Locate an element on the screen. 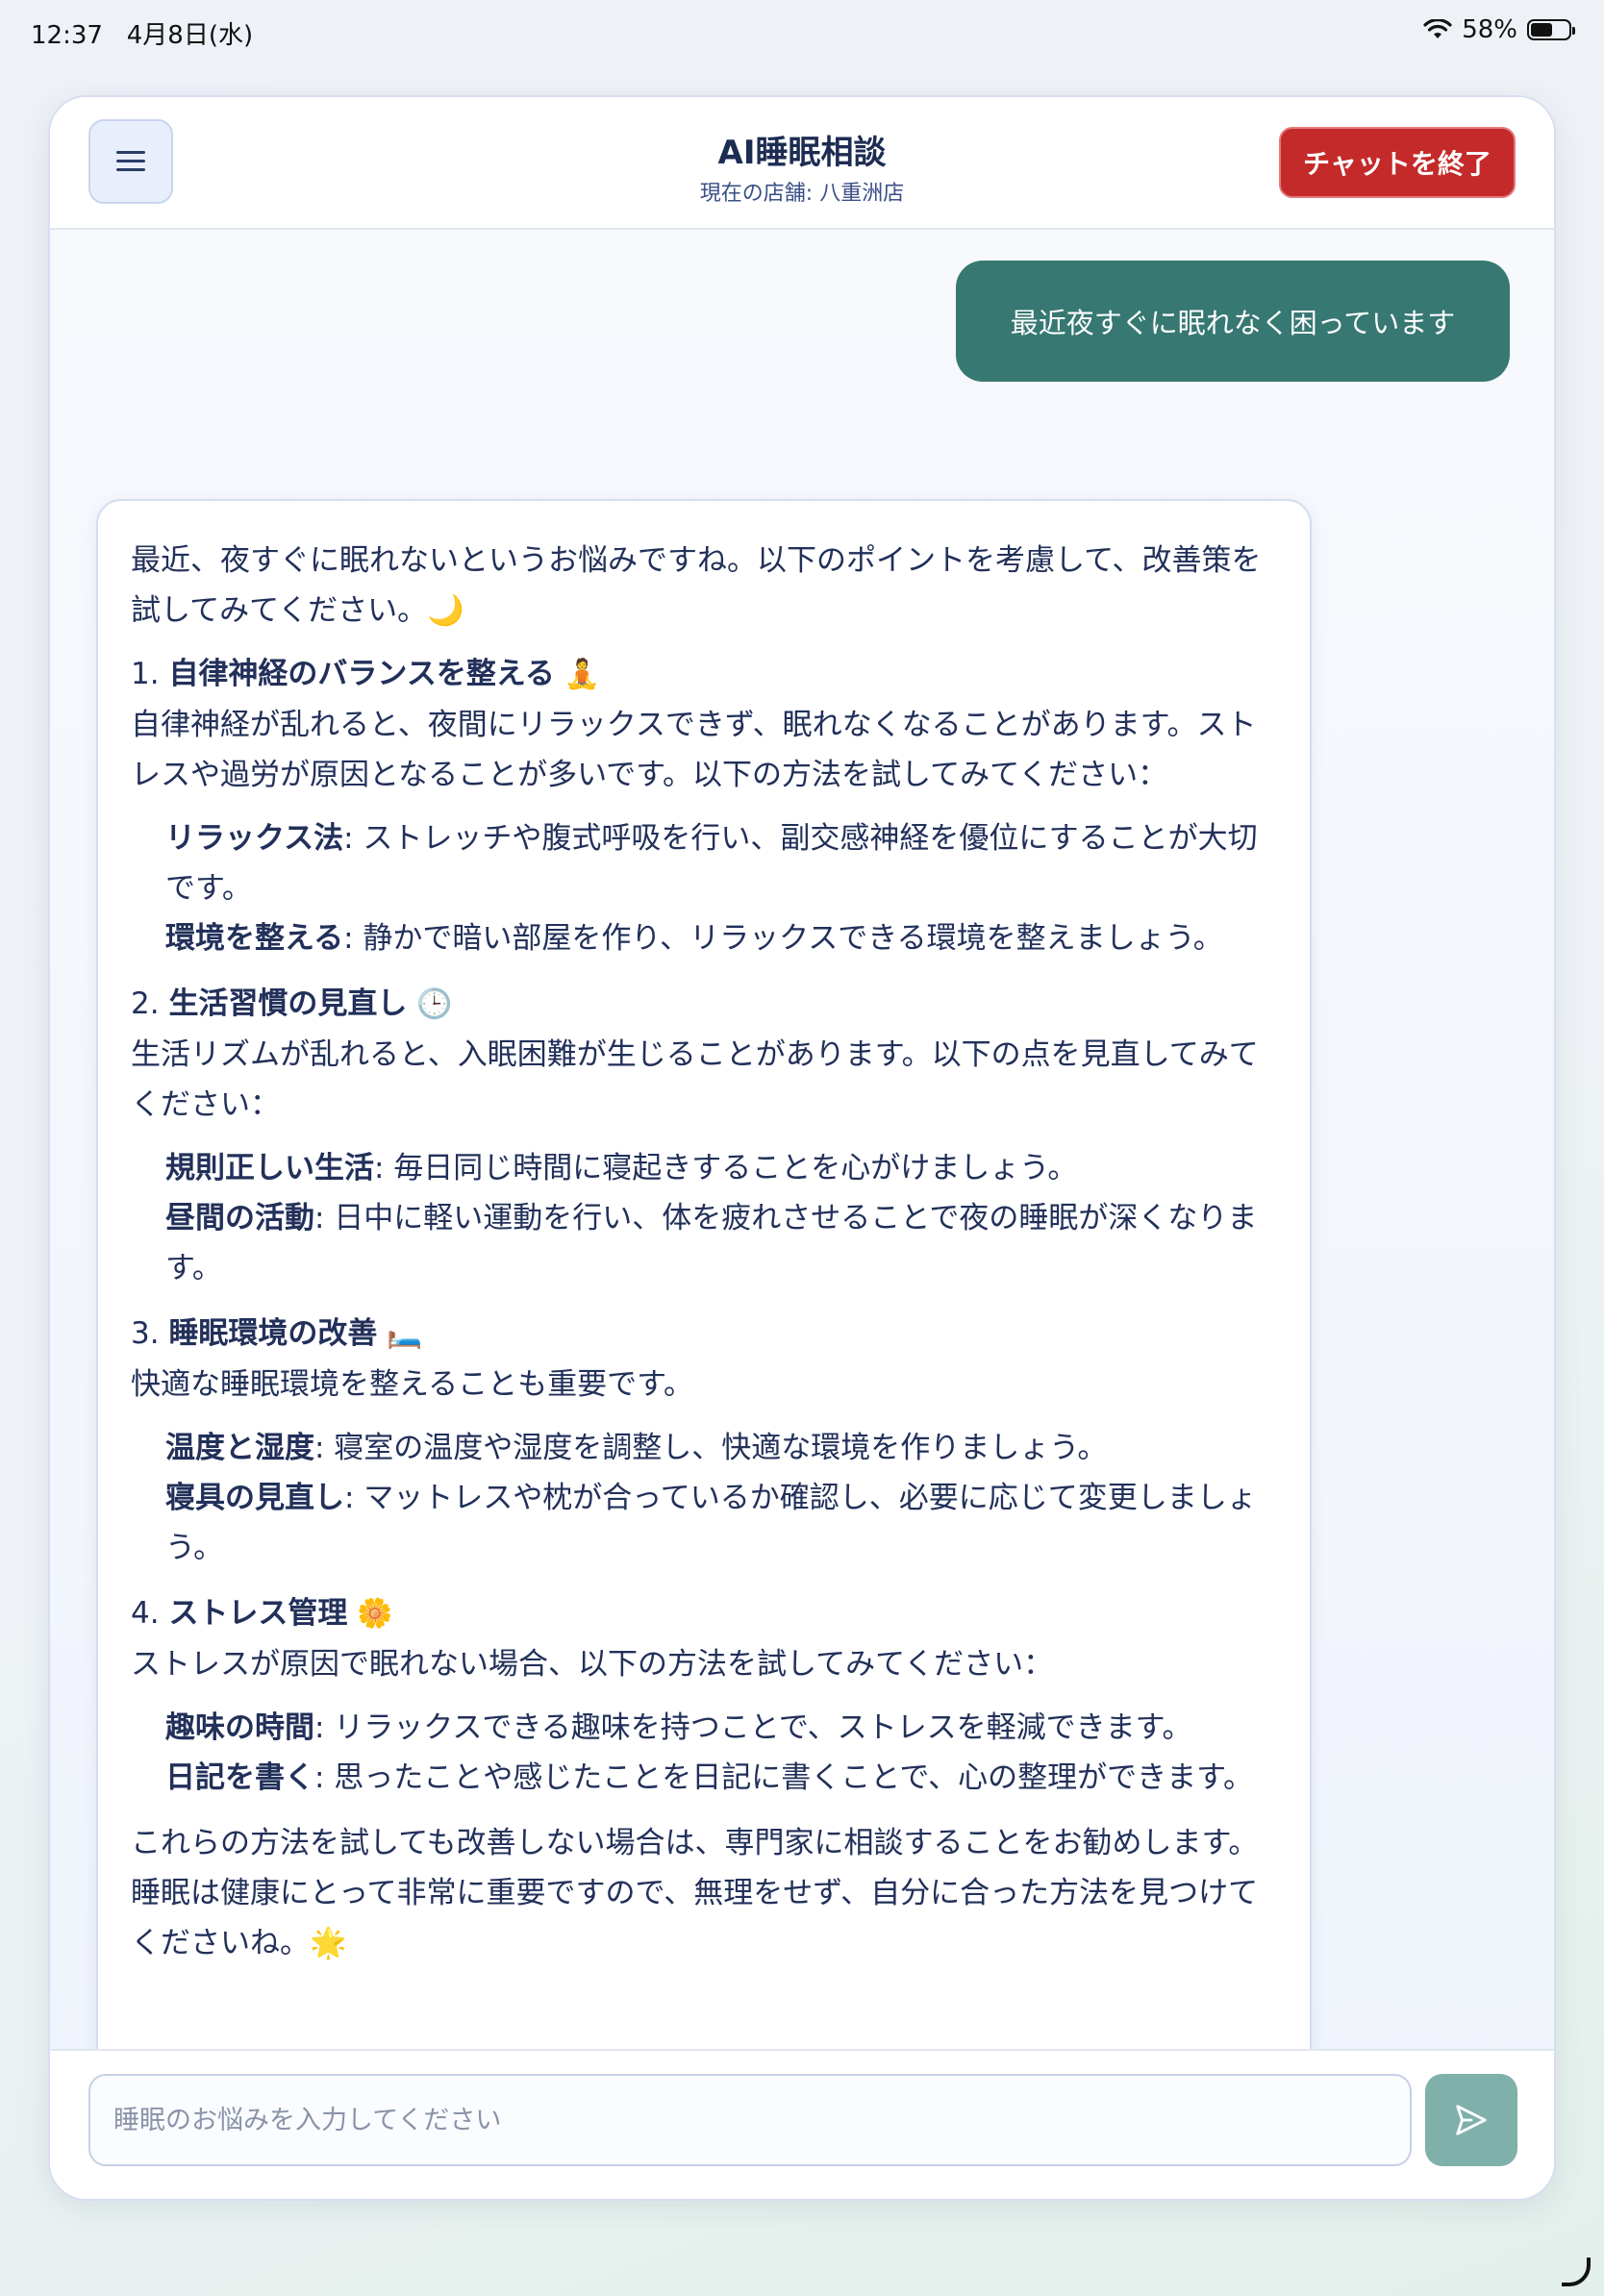 This screenshot has width=1604, height=2296. message-input is located at coordinates (750, 2120).